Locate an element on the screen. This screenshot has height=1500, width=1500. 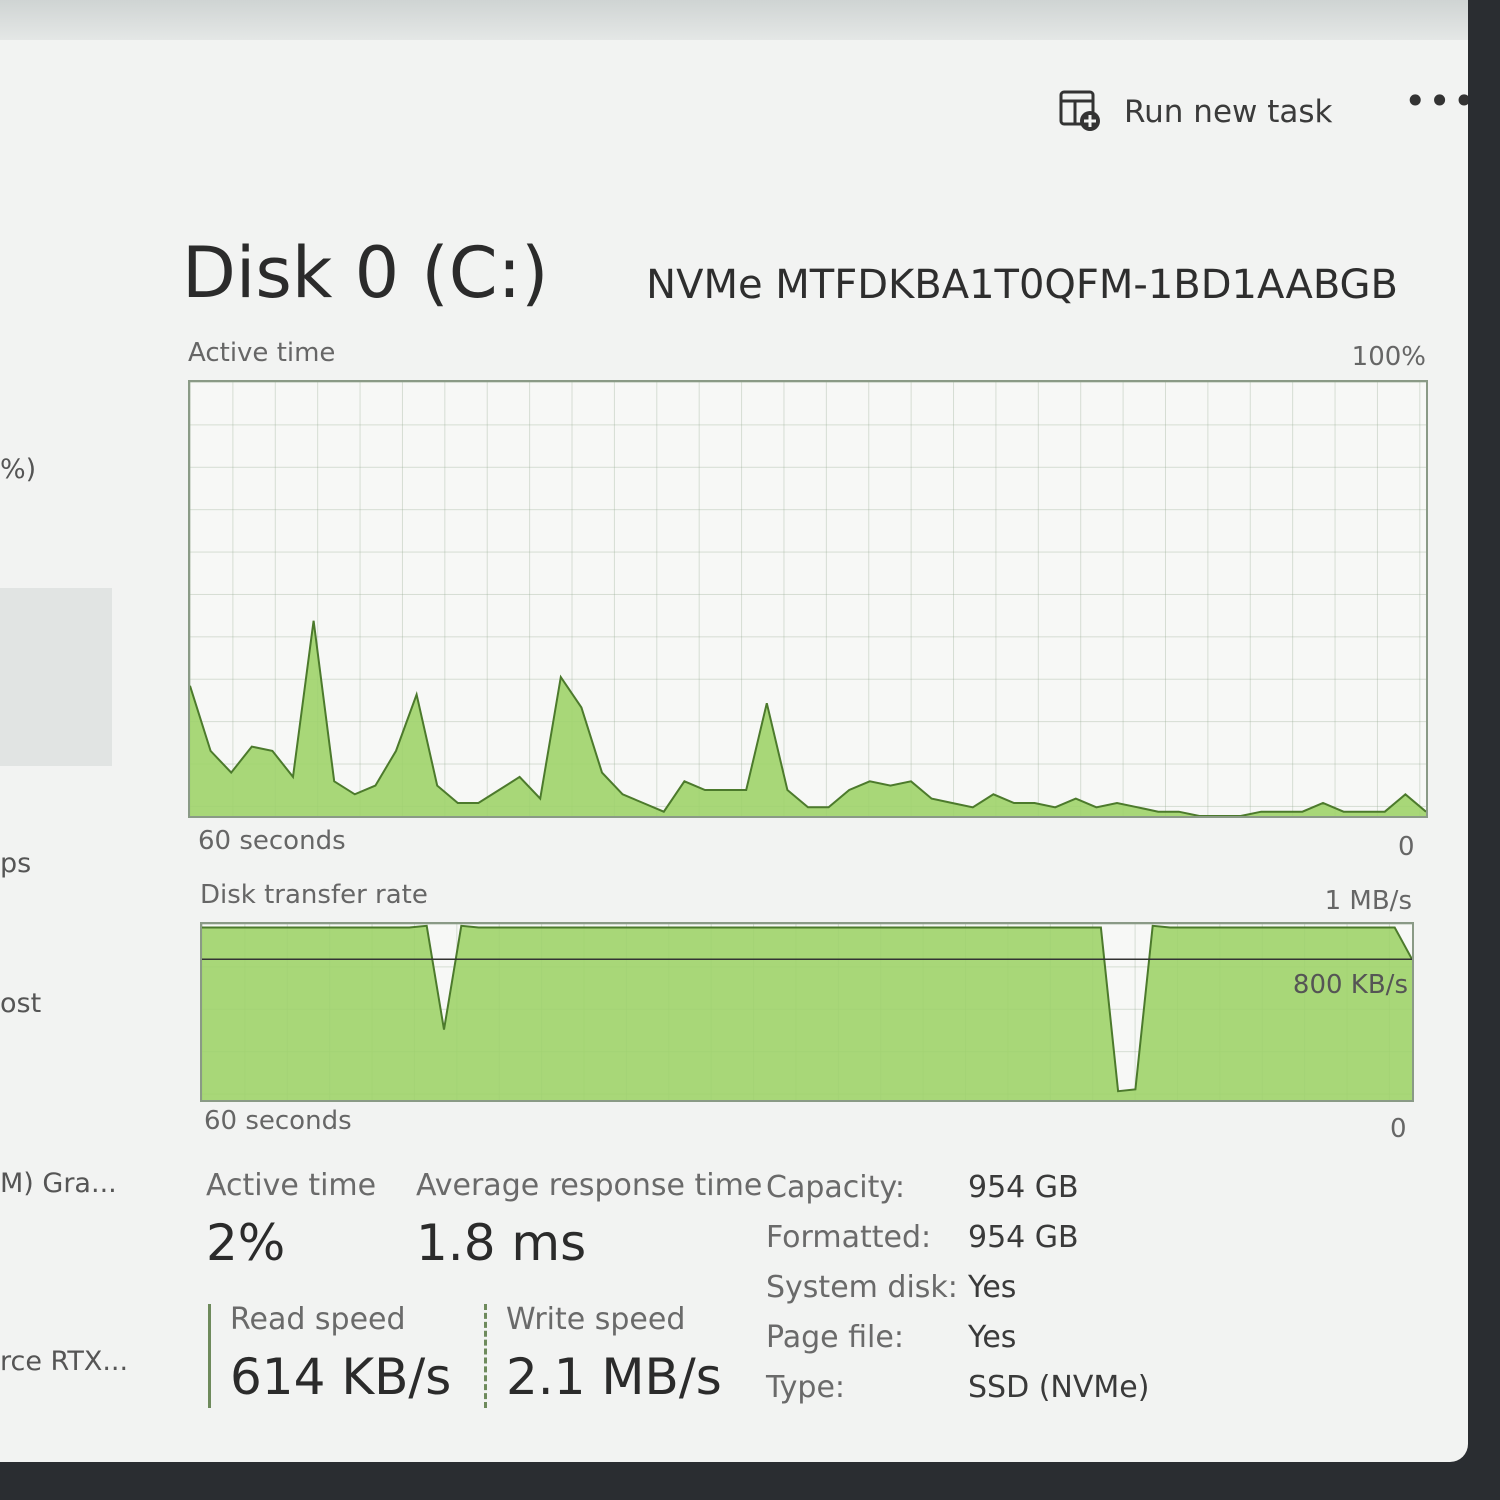
page-file-label: Page file: is located at coordinates (835, 1337).